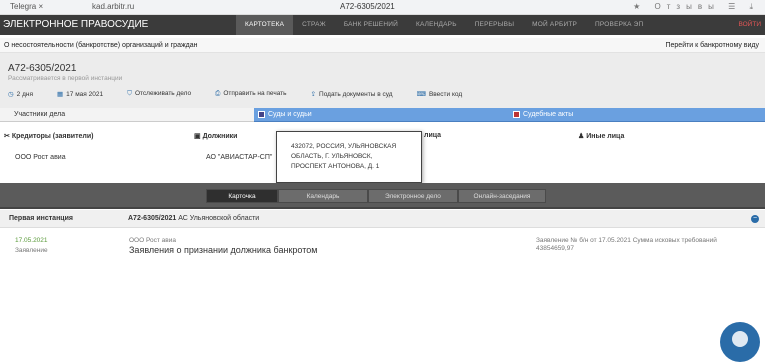  What do you see at coordinates (80, 94) in the screenshot?
I see `date-item: ▦ 17 мая 2021` at bounding box center [80, 94].